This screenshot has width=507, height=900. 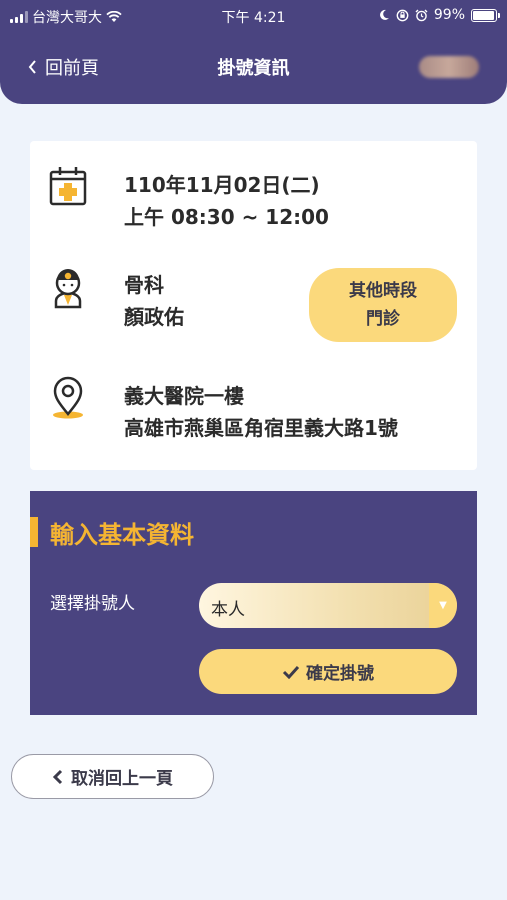 I want to click on registrant-select: 本人 ▼, so click(x=328, y=605).